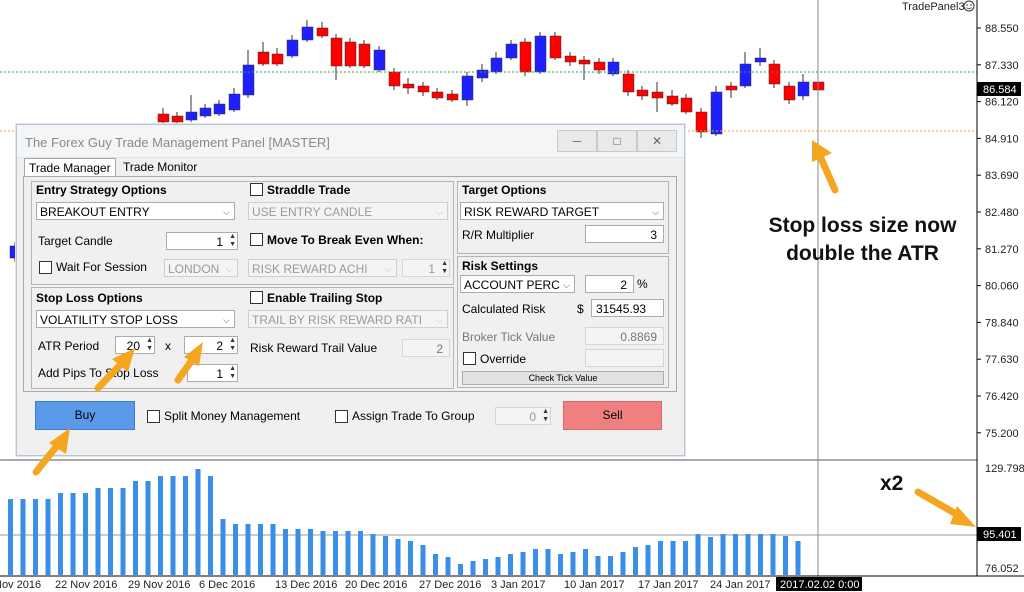  Describe the element at coordinates (212, 373) in the screenshot. I see `add-pips-stepper: 1 ▲ ▼` at that location.